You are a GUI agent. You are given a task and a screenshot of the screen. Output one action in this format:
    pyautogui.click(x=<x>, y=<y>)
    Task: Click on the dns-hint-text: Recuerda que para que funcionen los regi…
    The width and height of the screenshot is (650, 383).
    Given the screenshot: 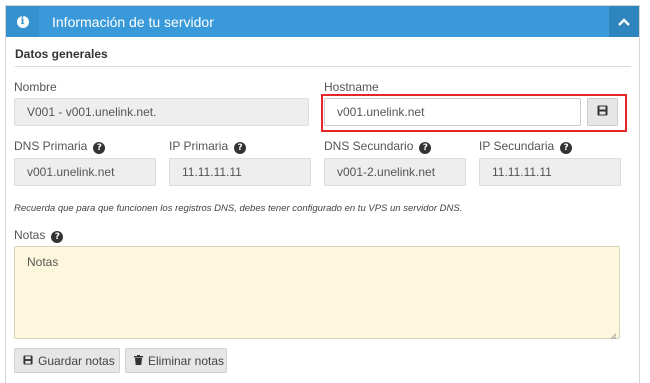 What is the action you would take?
    pyautogui.click(x=238, y=208)
    